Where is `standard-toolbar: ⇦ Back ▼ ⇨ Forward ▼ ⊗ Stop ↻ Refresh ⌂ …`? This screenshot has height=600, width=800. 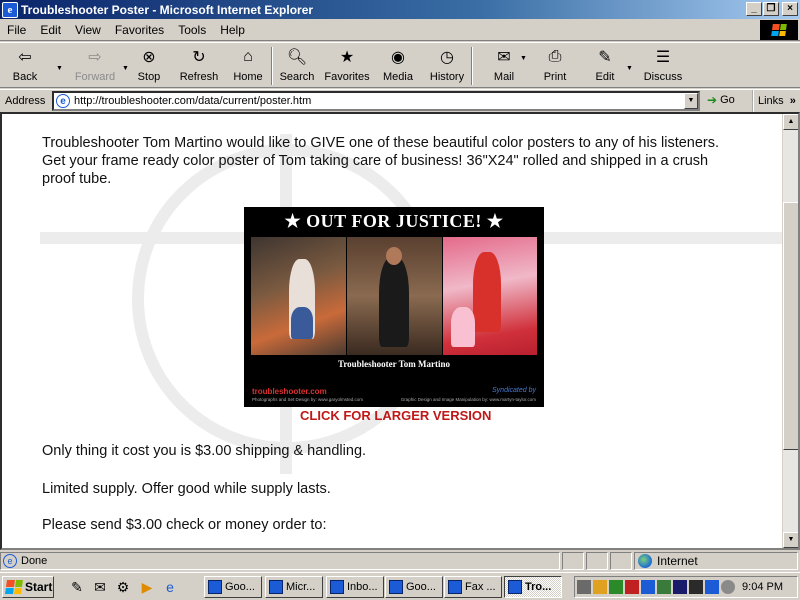
standard-toolbar: ⇦ Back ▼ ⇨ Forward ▼ ⊗ Stop ↻ Refresh ⌂ … is located at coordinates (400, 65).